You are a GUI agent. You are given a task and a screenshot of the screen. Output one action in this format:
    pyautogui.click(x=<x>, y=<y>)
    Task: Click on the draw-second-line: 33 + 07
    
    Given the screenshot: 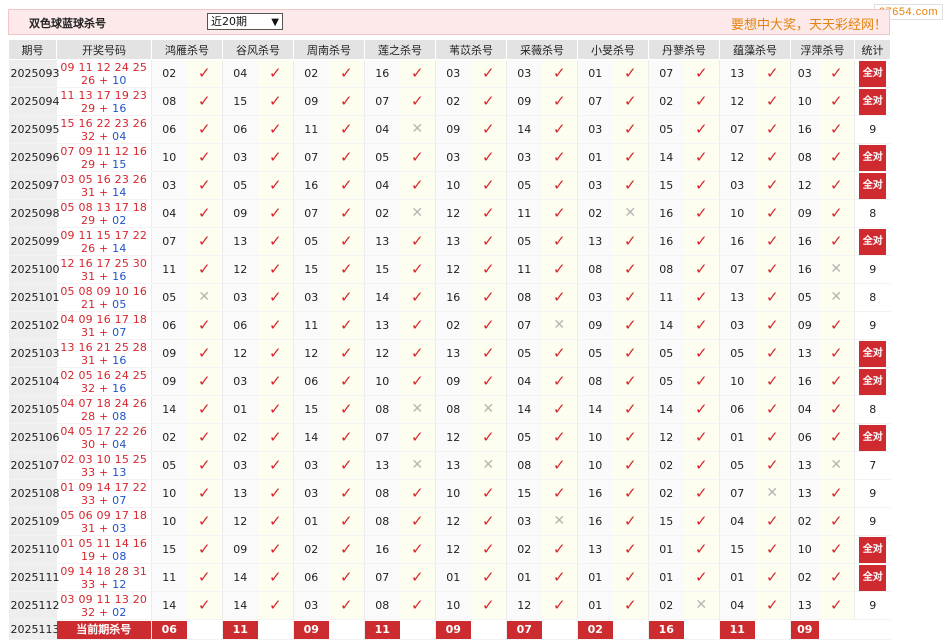 What is the action you would take?
    pyautogui.click(x=104, y=500)
    